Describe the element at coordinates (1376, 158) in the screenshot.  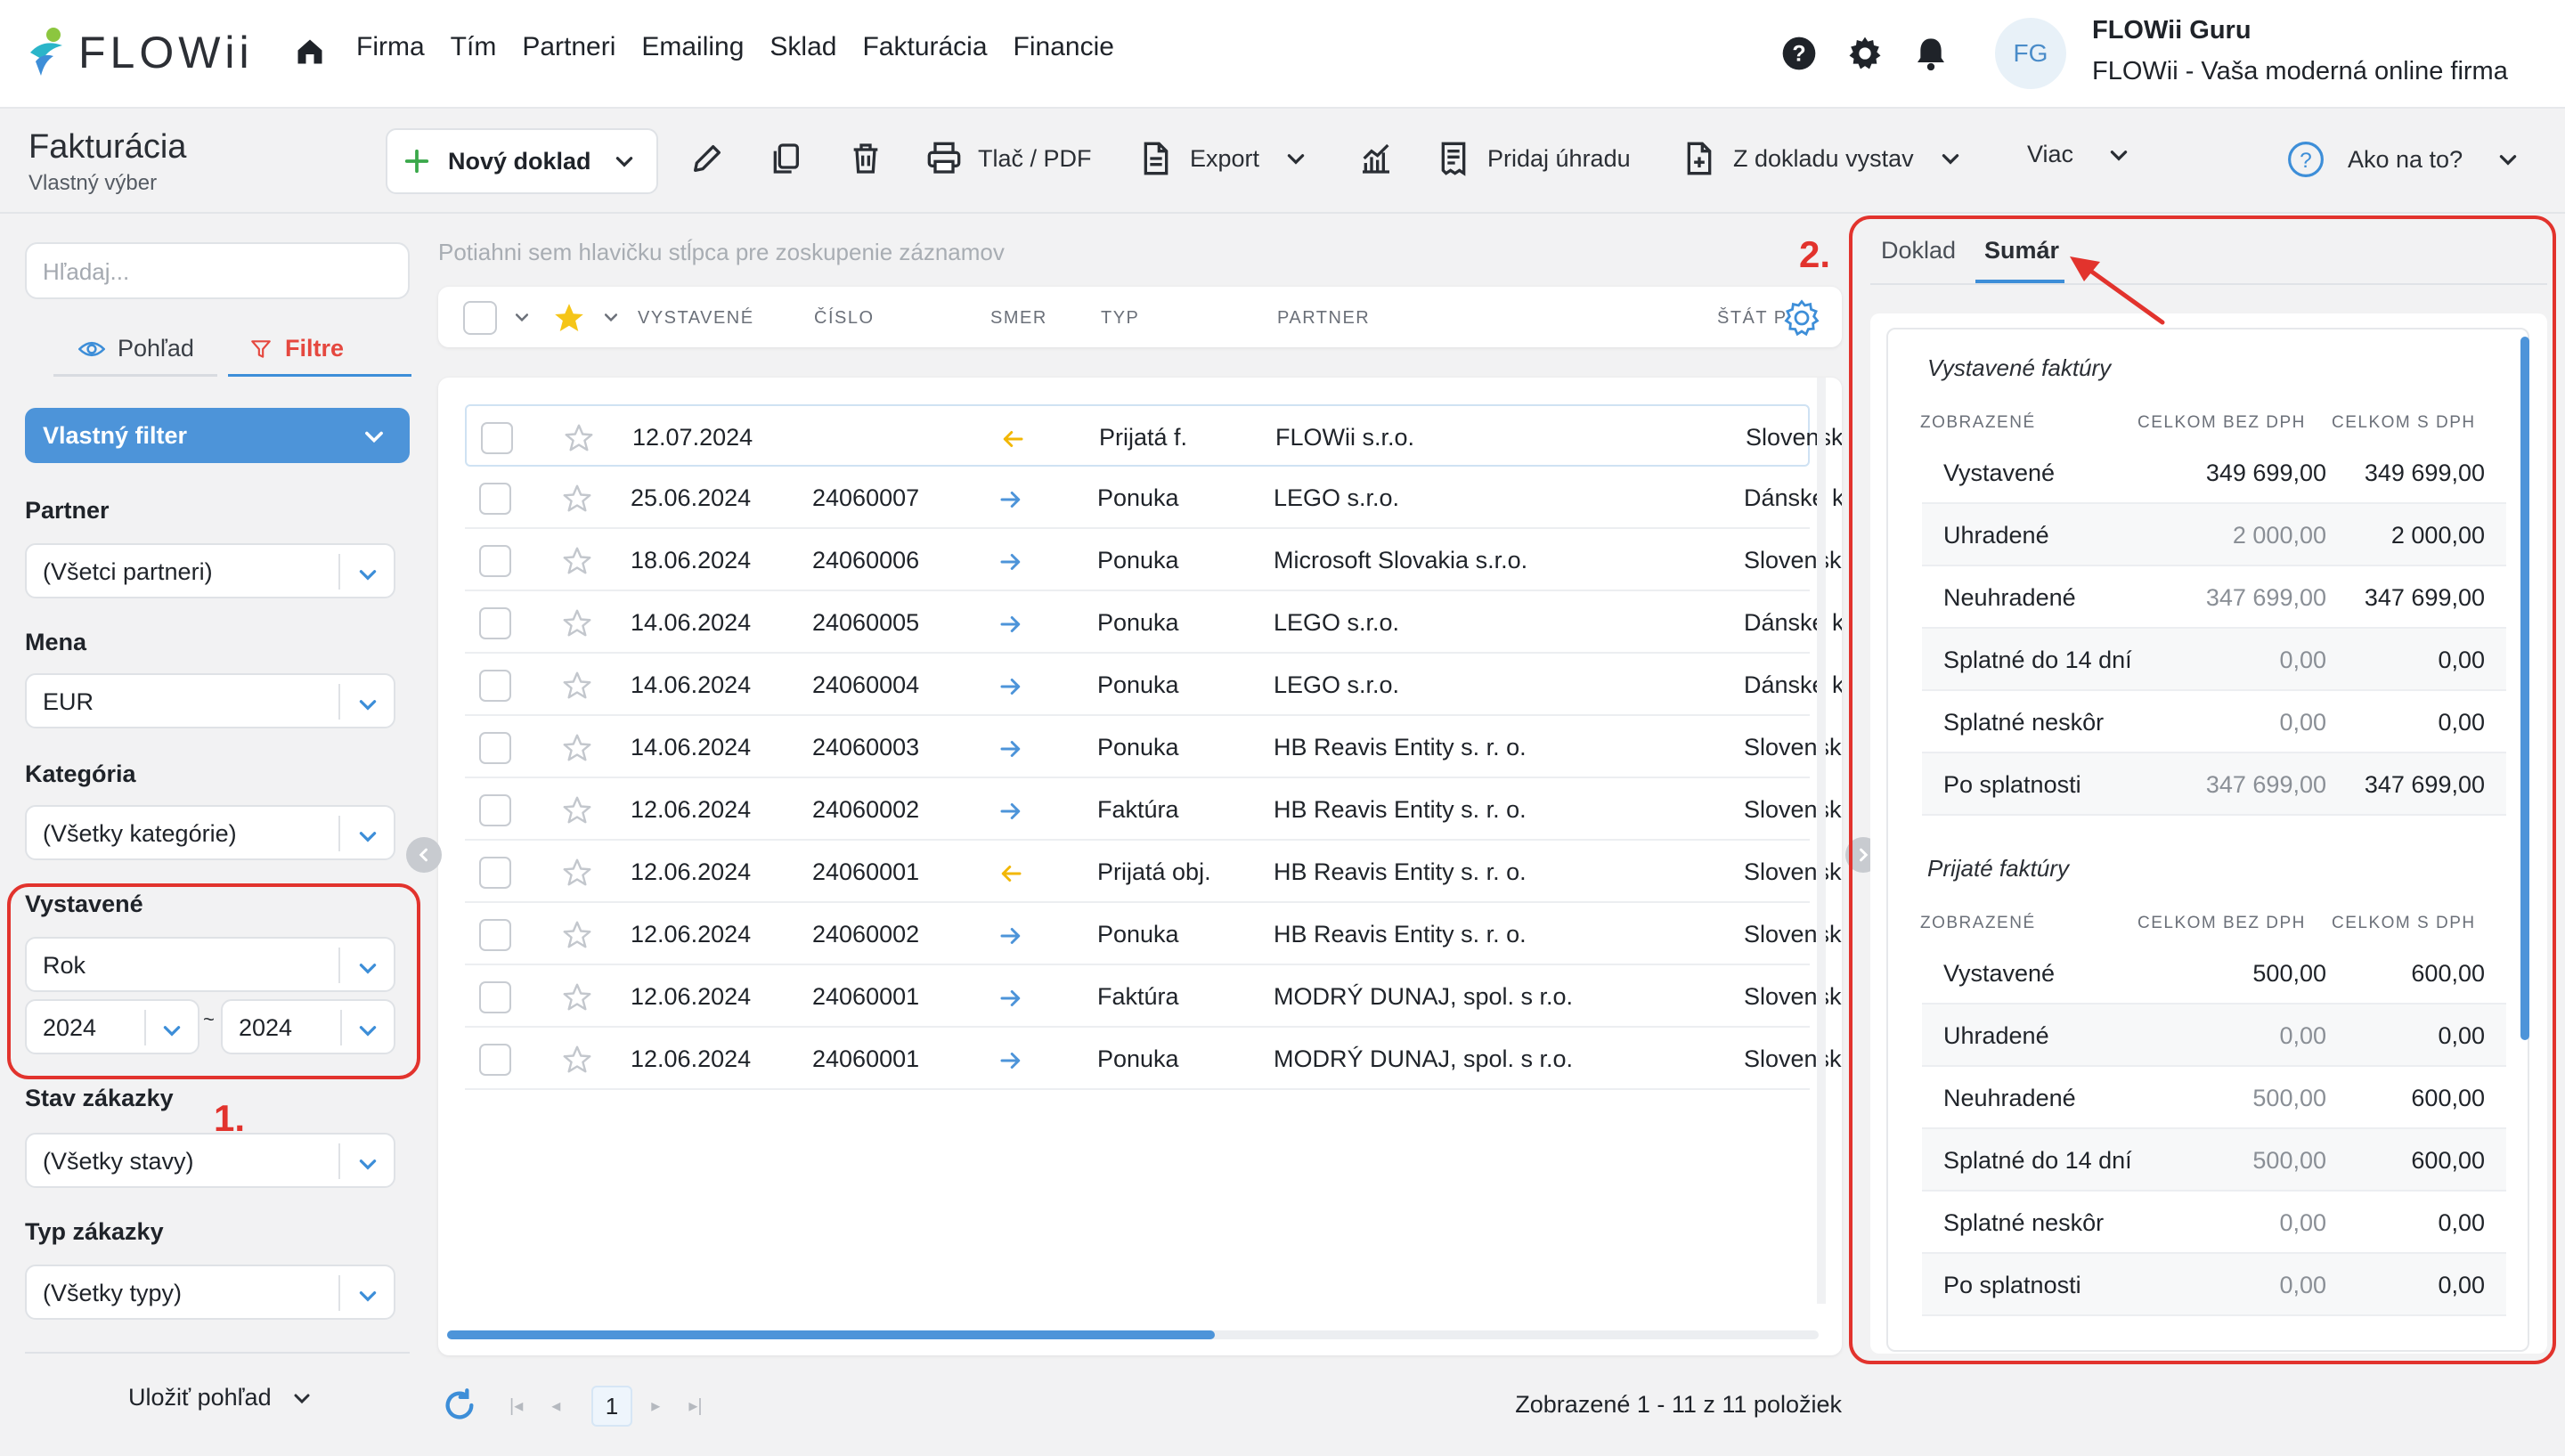
I see `statistics-button` at that location.